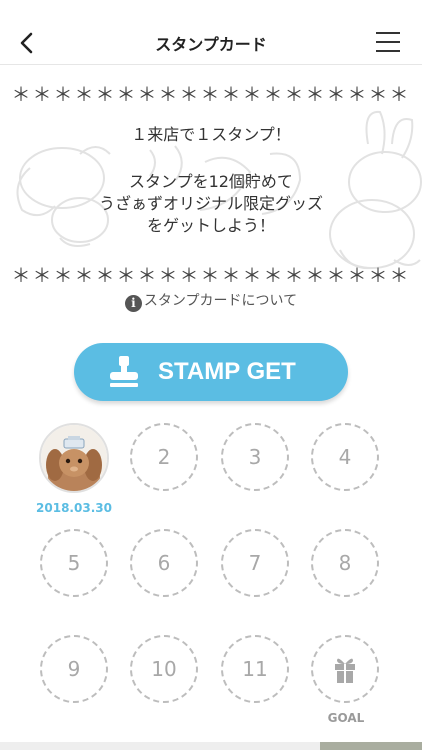 The height and width of the screenshot is (750, 422). Describe the element at coordinates (220, 301) in the screenshot. I see `about-stamp-card-label: スタンプカードについて` at that location.